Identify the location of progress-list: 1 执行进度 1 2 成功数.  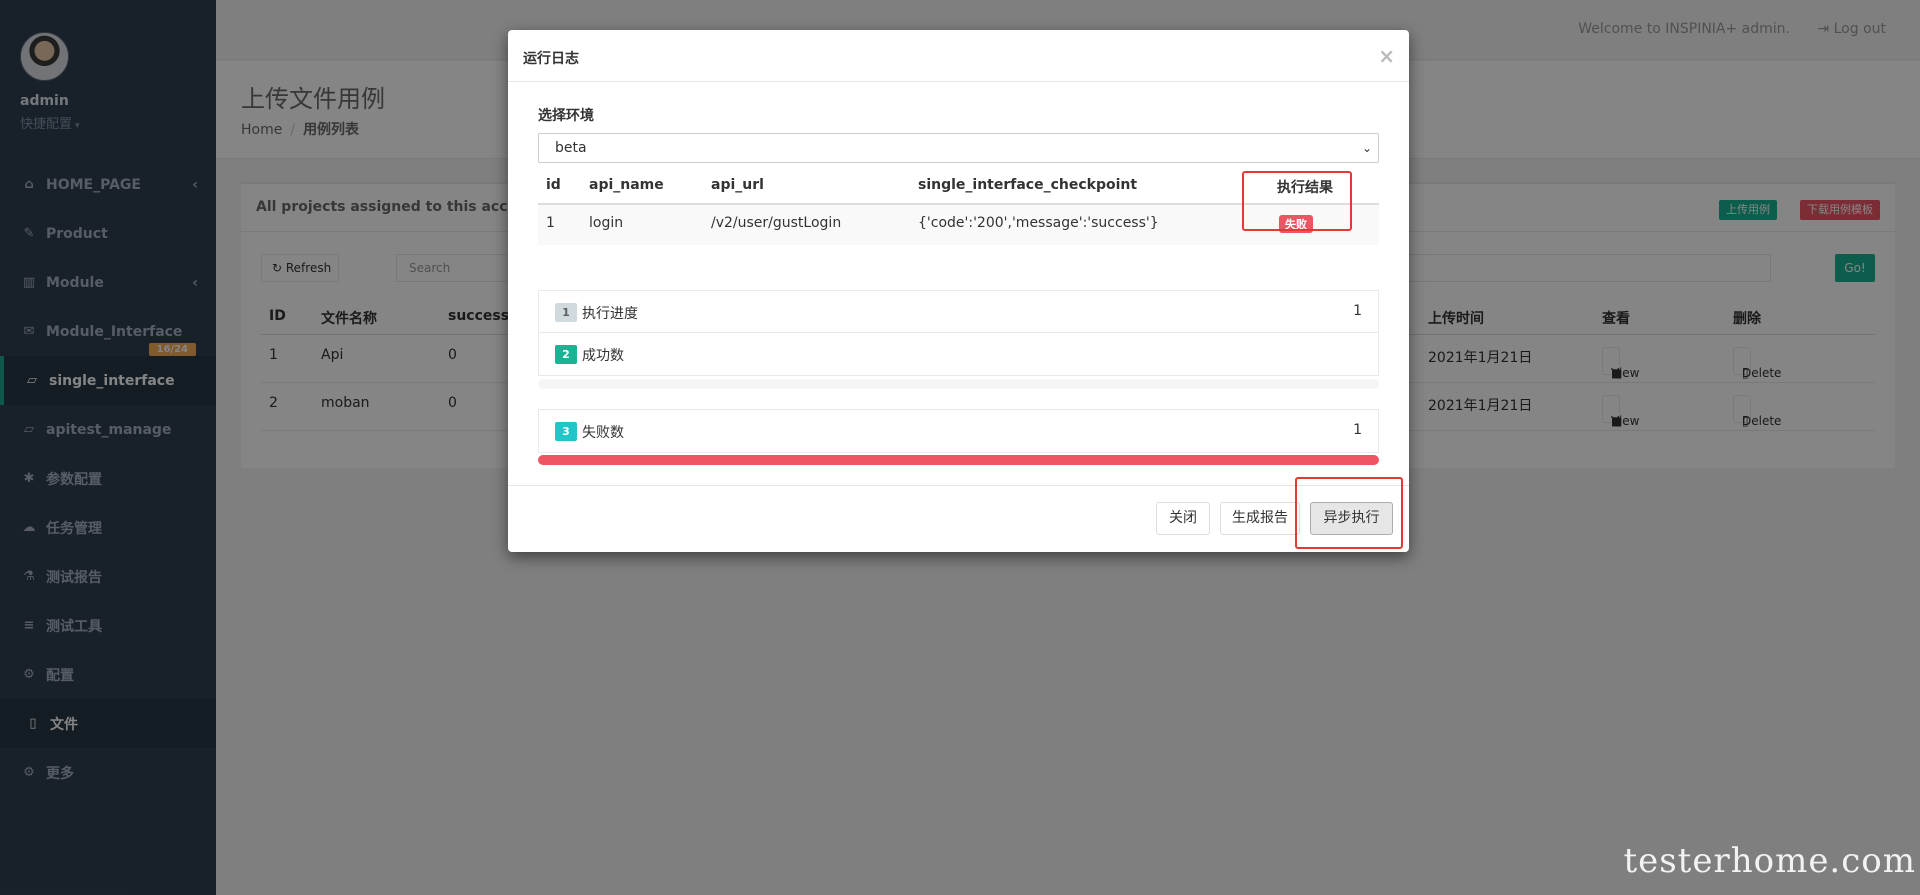
(958, 333).